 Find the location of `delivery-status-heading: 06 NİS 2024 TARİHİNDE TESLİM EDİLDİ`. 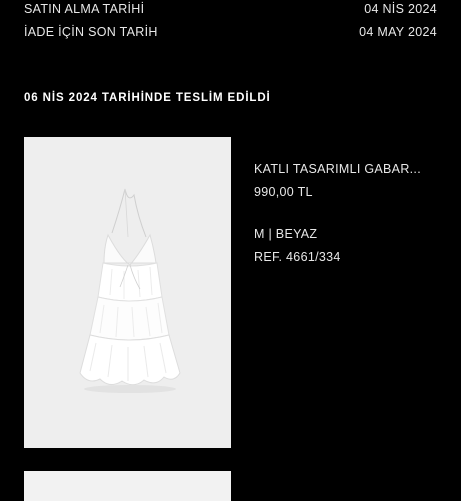

delivery-status-heading: 06 NİS 2024 TARİHİNDE TESLİM EDİLDİ is located at coordinates (147, 98).